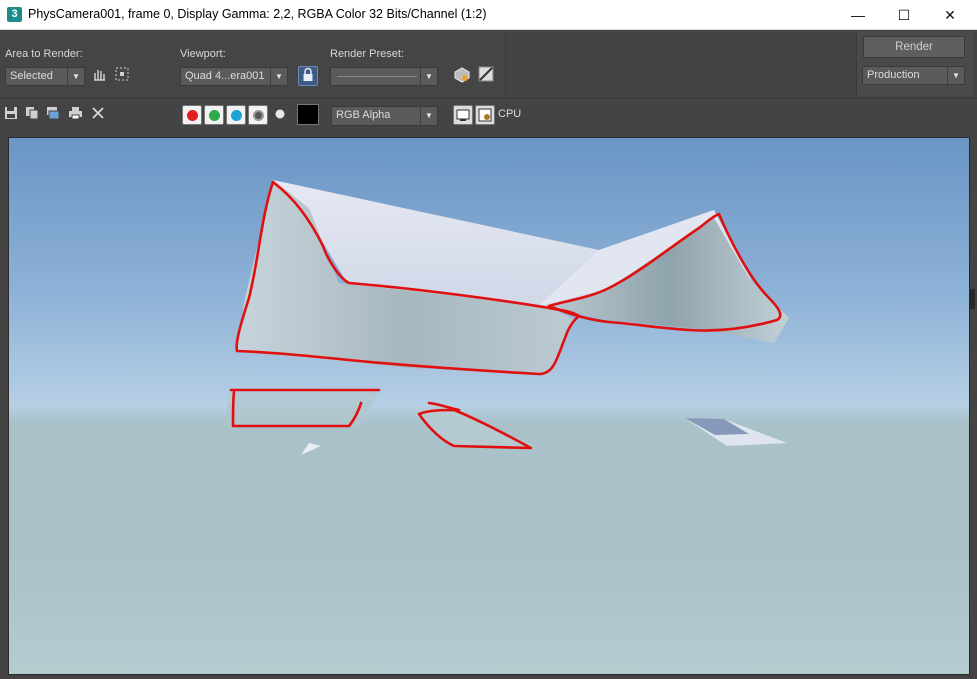  Describe the element at coordinates (363, 115) in the screenshot. I see `display-channel-value: RGB Alpha` at that location.